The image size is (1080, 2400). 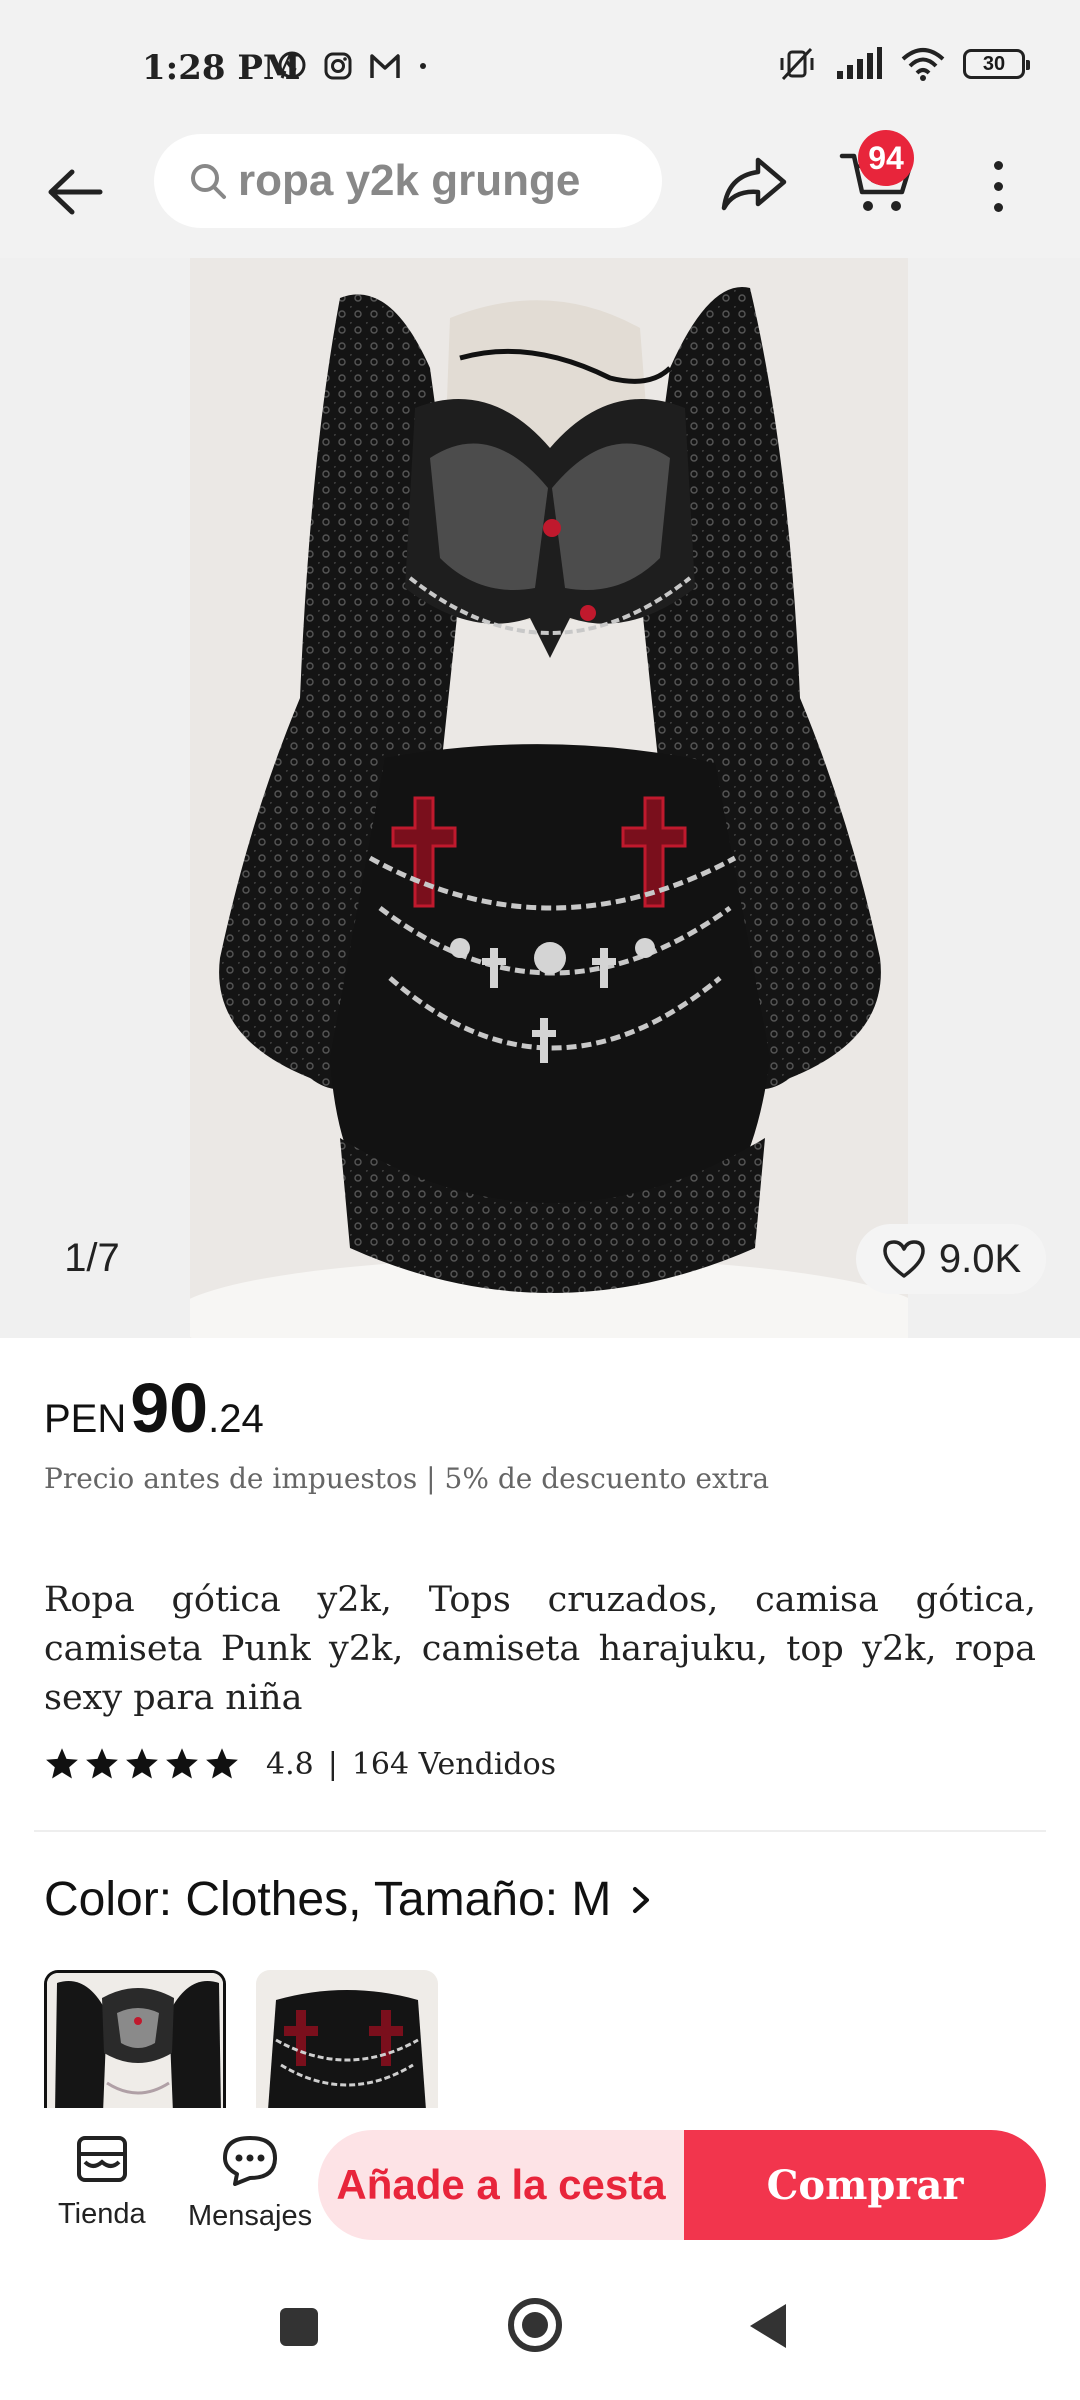 I want to click on price: PEN 90 .24, so click(x=154, y=1408).